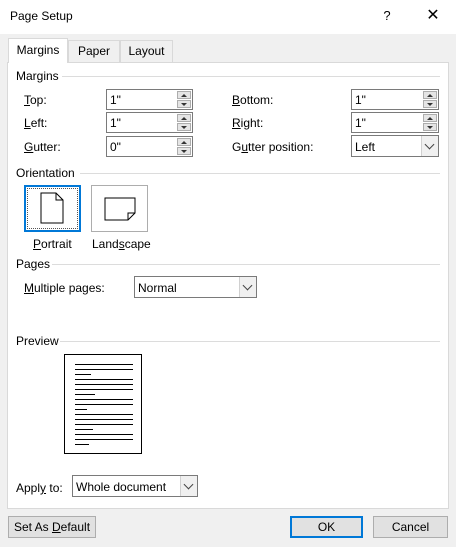 The width and height of the screenshot is (456, 547). I want to click on left-margin-up-arrow-icon, so click(184, 118).